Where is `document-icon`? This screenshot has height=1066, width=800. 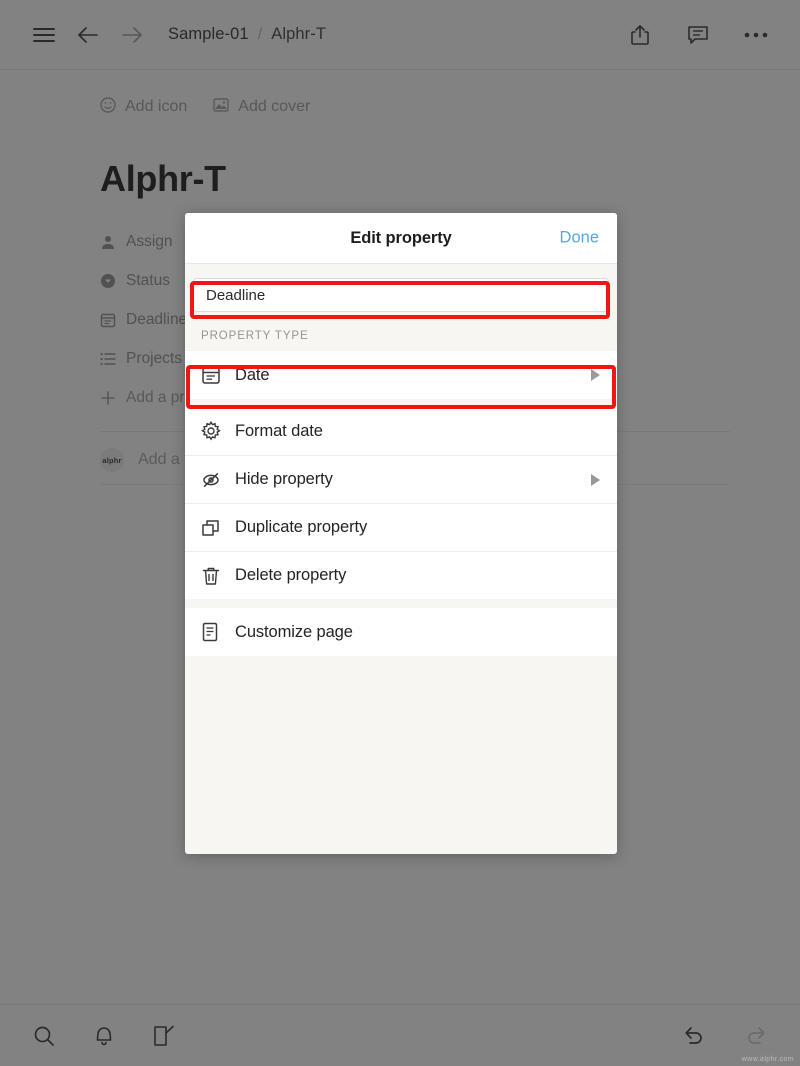 document-icon is located at coordinates (218, 632).